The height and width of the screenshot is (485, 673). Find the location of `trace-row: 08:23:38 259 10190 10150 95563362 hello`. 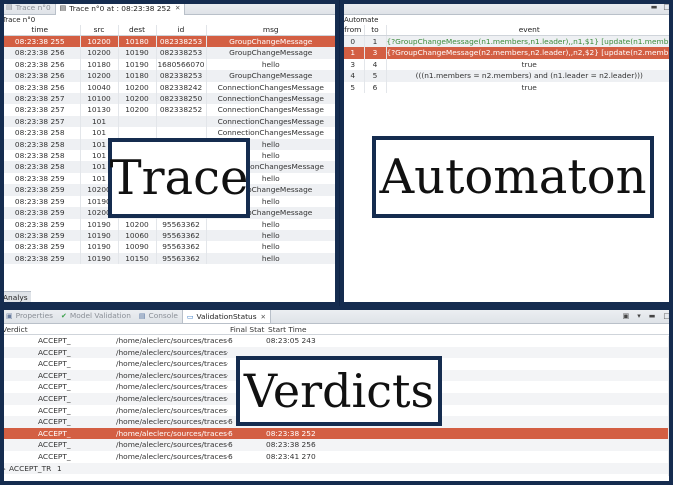

trace-row: 08:23:38 259 10190 10150 95563362 hello is located at coordinates (168, 258).